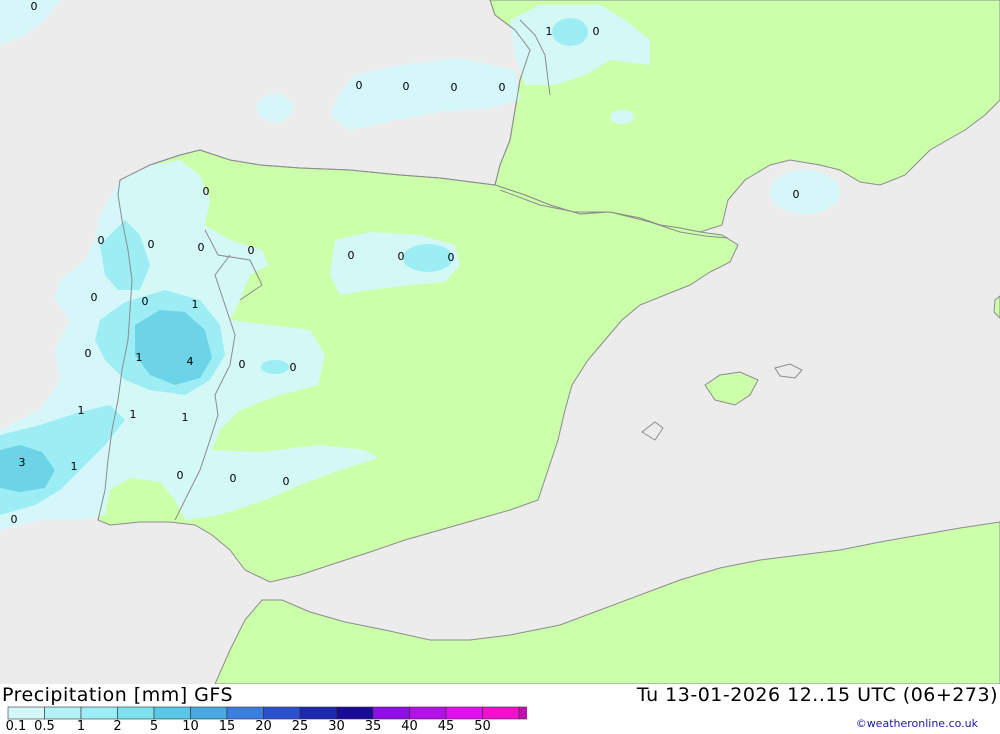  I want to click on legend-label: 45, so click(446, 726).